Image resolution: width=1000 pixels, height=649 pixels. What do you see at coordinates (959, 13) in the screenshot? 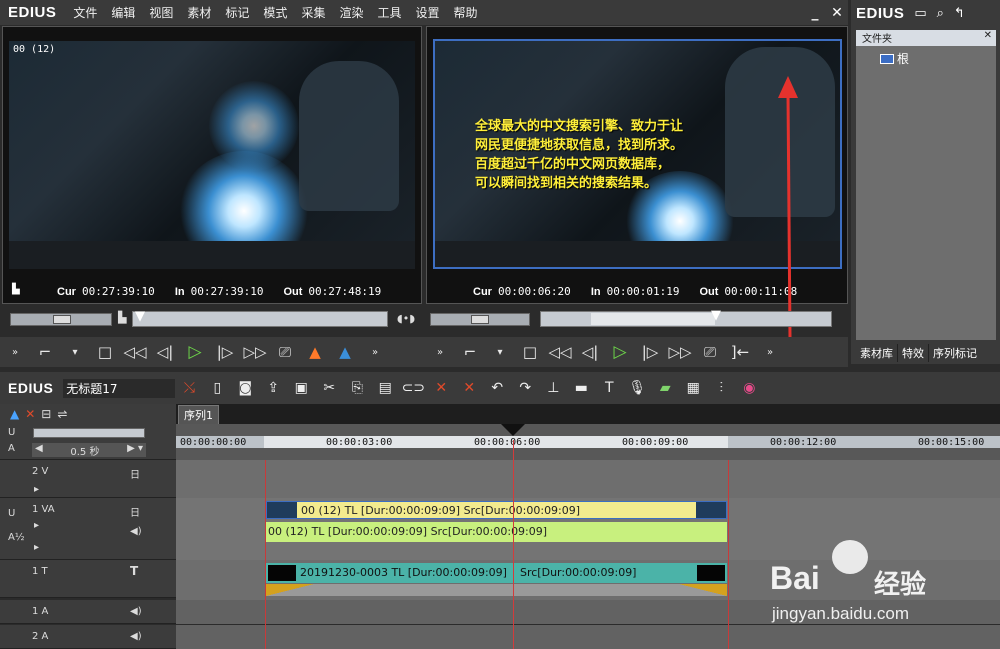
I see `up-folder-icon: ↰` at bounding box center [959, 13].